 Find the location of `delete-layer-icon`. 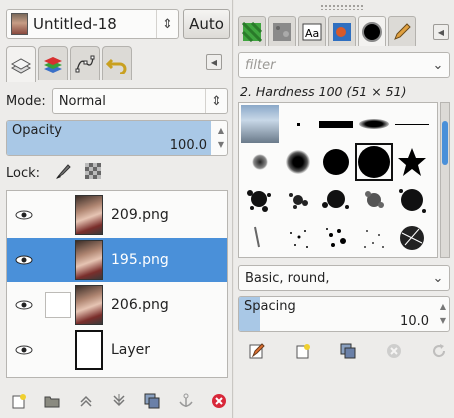

delete-layer-icon is located at coordinates (219, 401).